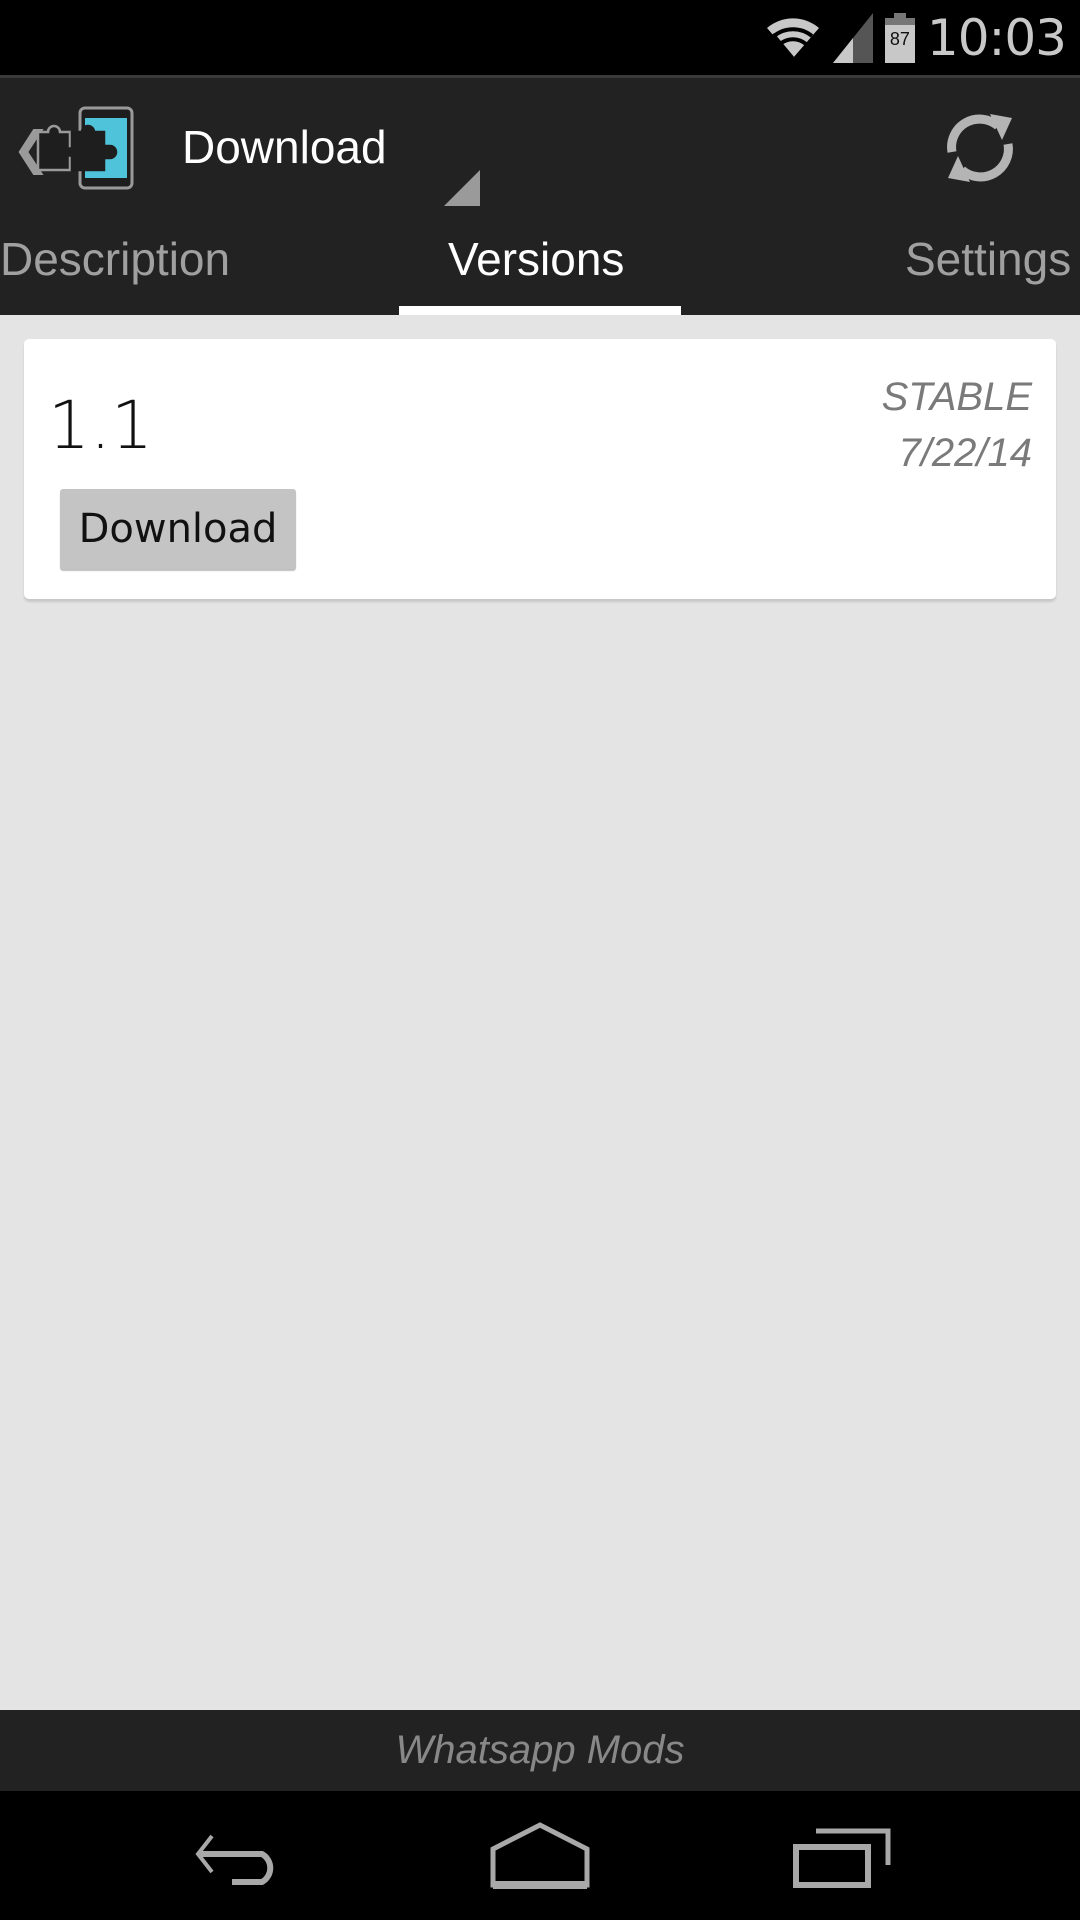 The image size is (1080, 1920). What do you see at coordinates (957, 425) in the screenshot?
I see `version-meta: STABLE 7/22/14` at bounding box center [957, 425].